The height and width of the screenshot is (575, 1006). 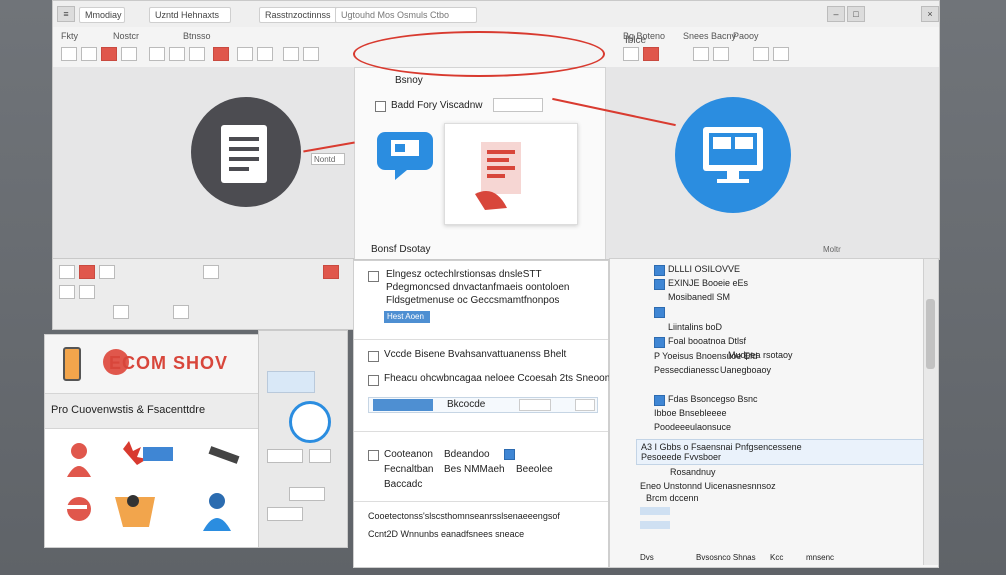 What do you see at coordinates (400, 249) in the screenshot?
I see `dialog-footer: Bonsf Dsotay` at bounding box center [400, 249].